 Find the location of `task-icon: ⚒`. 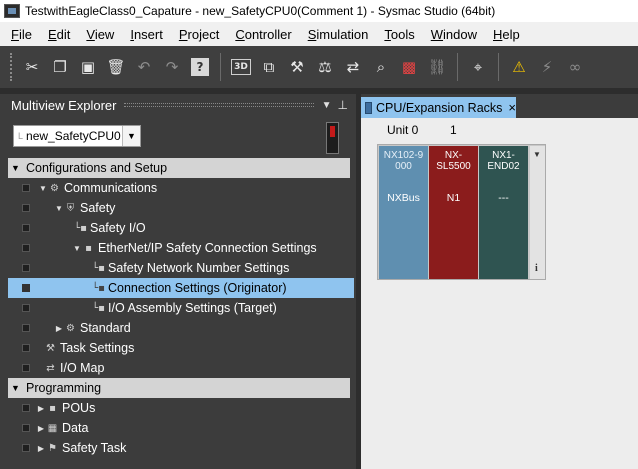

task-icon: ⚒ is located at coordinates (50, 348).